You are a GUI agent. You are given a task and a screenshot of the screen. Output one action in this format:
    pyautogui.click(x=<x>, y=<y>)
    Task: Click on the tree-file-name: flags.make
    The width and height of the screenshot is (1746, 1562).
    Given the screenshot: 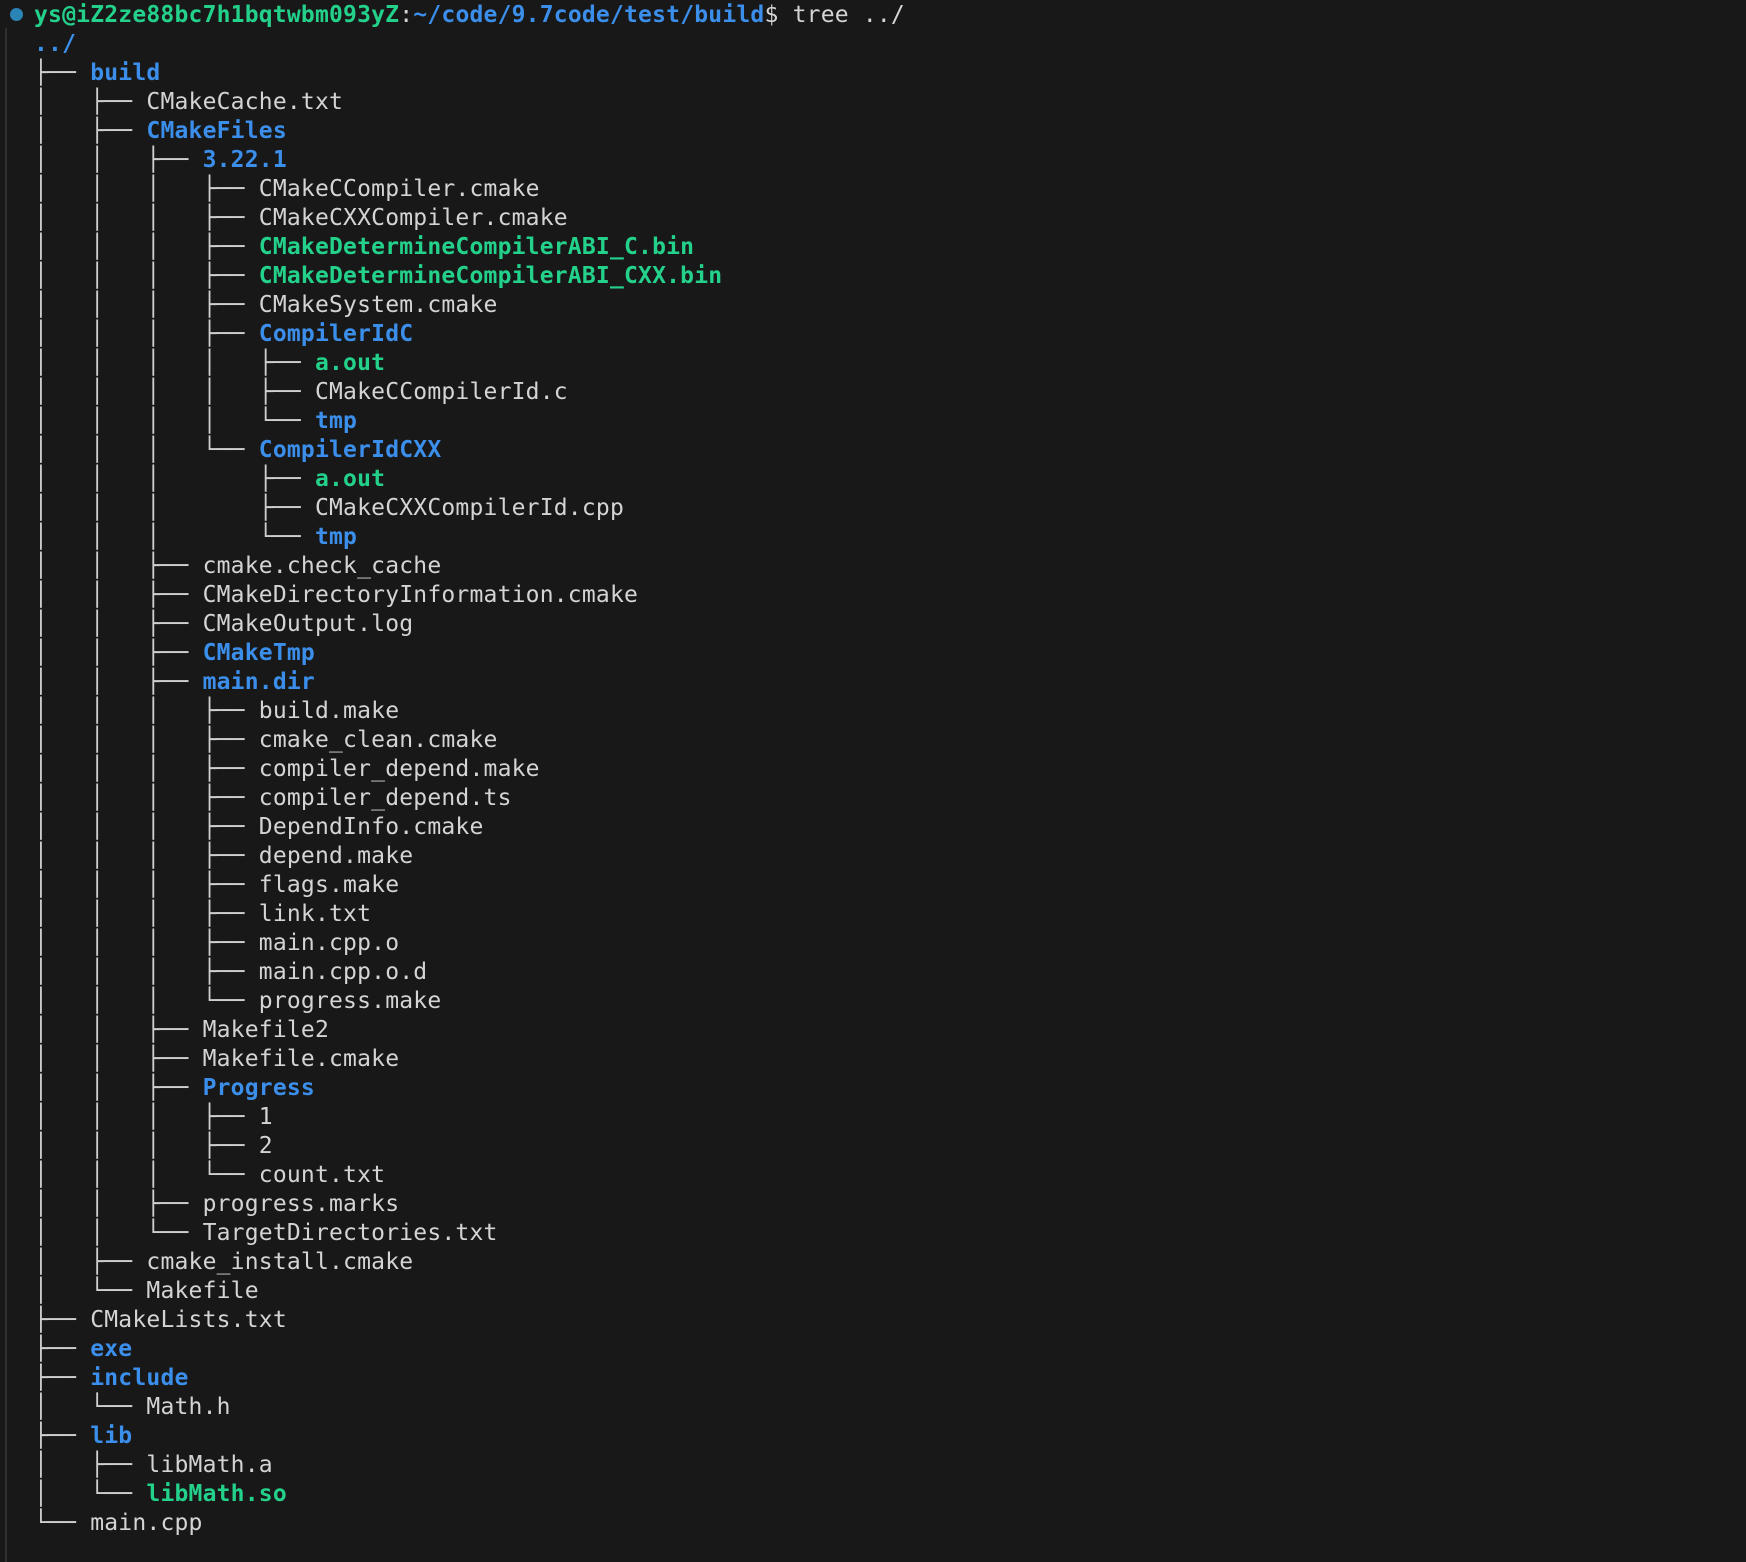 What is the action you would take?
    pyautogui.click(x=329, y=885)
    